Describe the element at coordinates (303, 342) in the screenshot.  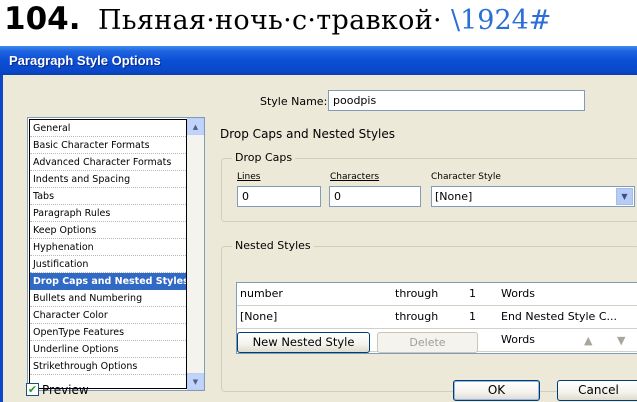
I see `new-nested-style-button: New Nested Style` at that location.